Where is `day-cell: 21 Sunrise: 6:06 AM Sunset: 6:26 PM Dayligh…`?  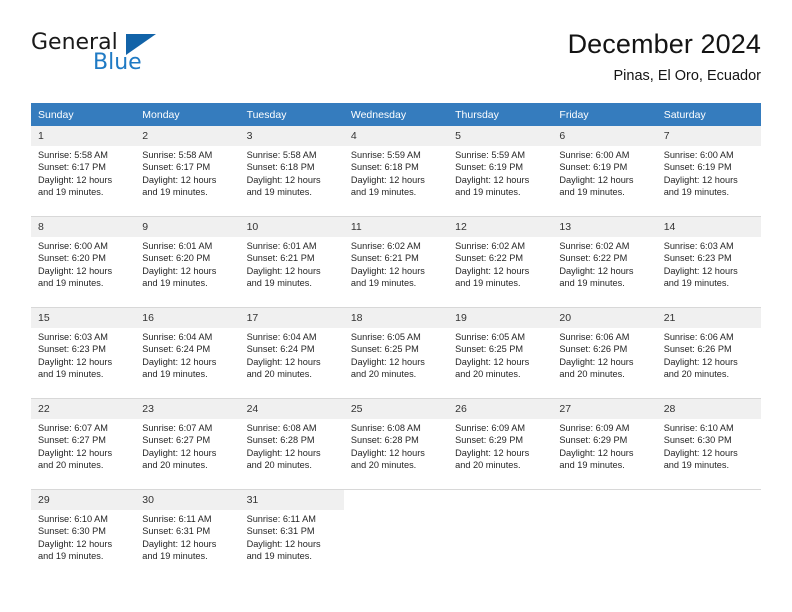
day-cell: 21 Sunrise: 6:06 AM Sunset: 6:26 PM Dayligh… is located at coordinates (708, 349).